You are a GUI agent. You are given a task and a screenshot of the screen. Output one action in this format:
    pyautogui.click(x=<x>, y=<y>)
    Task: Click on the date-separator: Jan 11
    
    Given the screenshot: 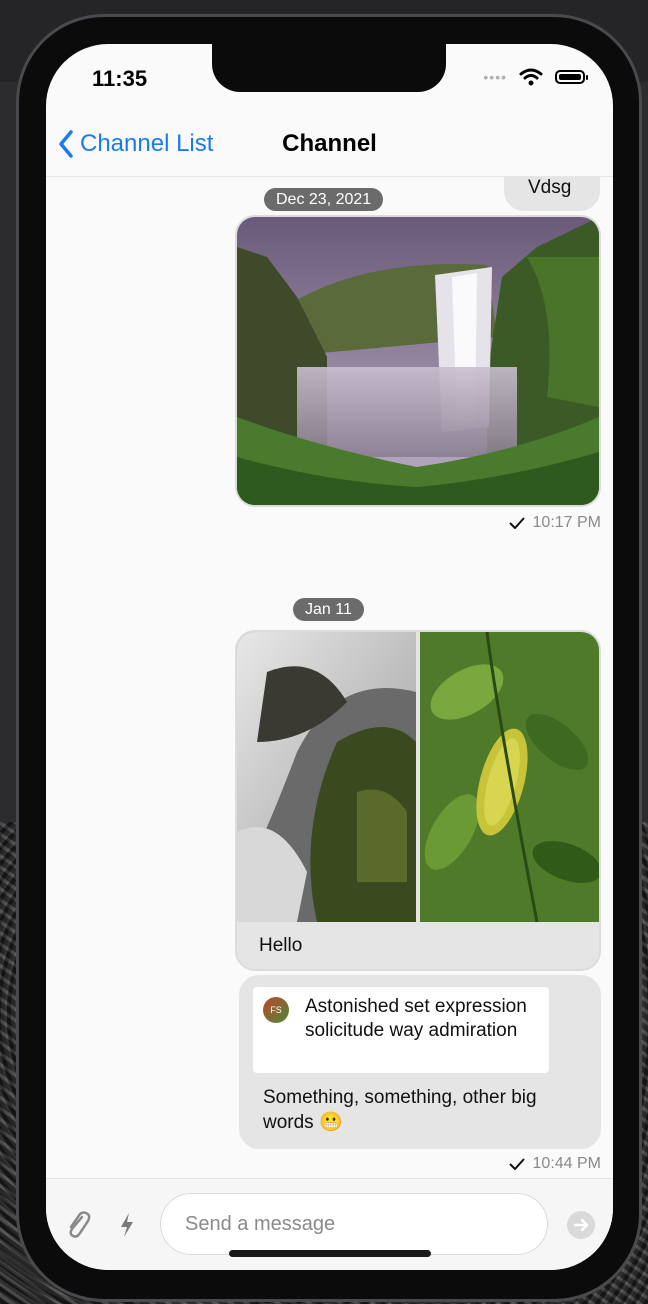 What is the action you would take?
    pyautogui.click(x=328, y=609)
    